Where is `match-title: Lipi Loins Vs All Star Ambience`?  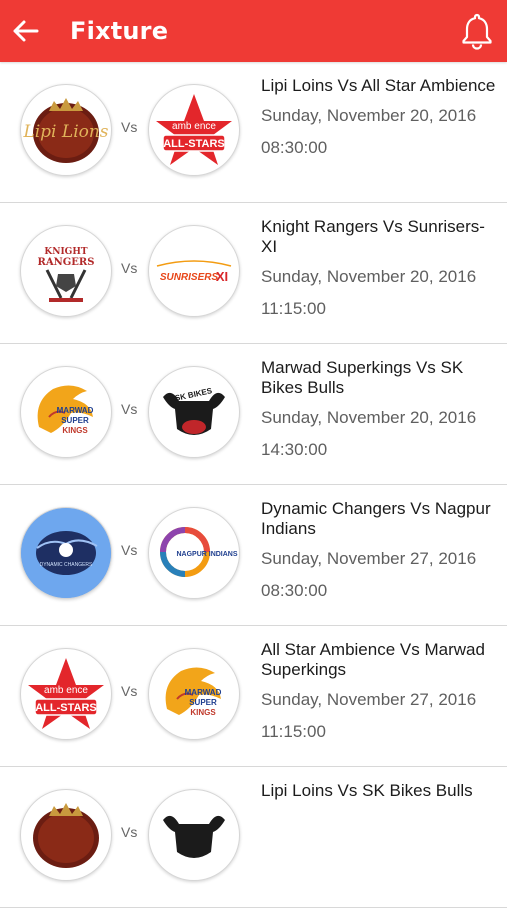 match-title: Lipi Loins Vs All Star Ambience is located at coordinates (378, 85).